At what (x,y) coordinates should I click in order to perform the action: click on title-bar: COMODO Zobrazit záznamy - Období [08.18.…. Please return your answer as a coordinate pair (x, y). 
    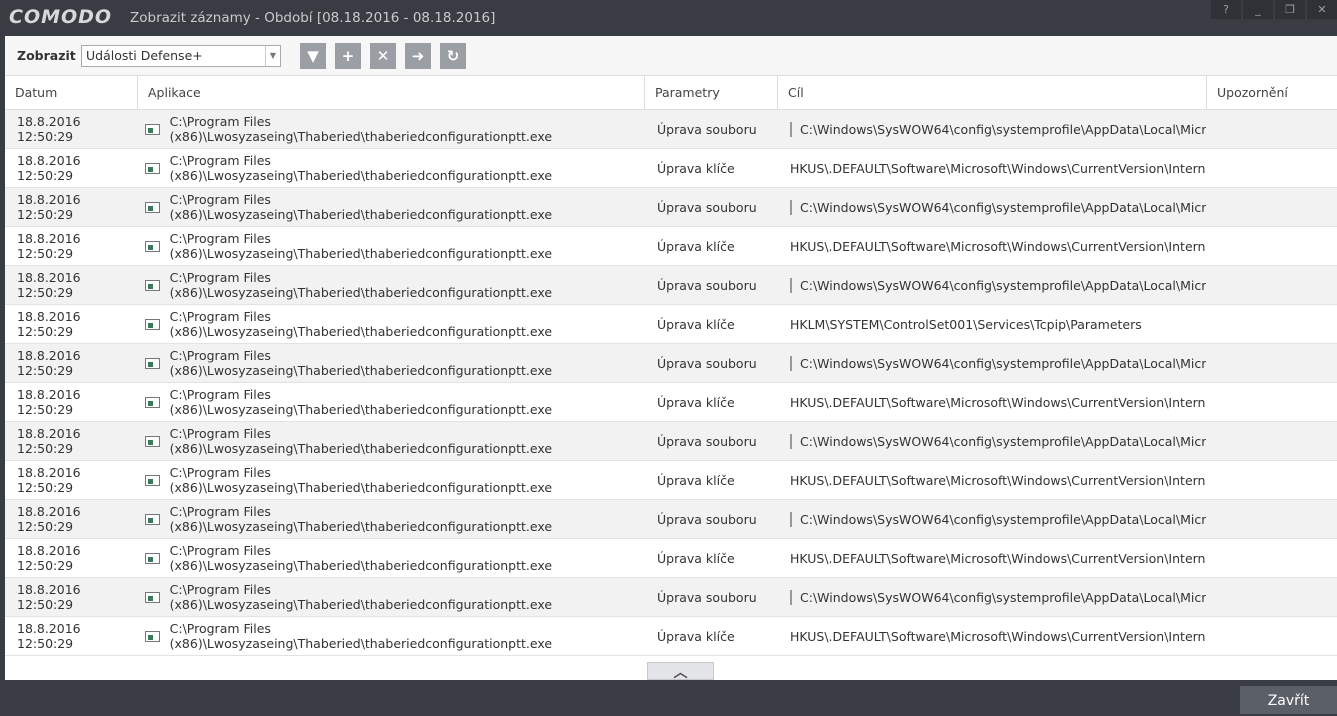
    Looking at the image, I should click on (668, 18).